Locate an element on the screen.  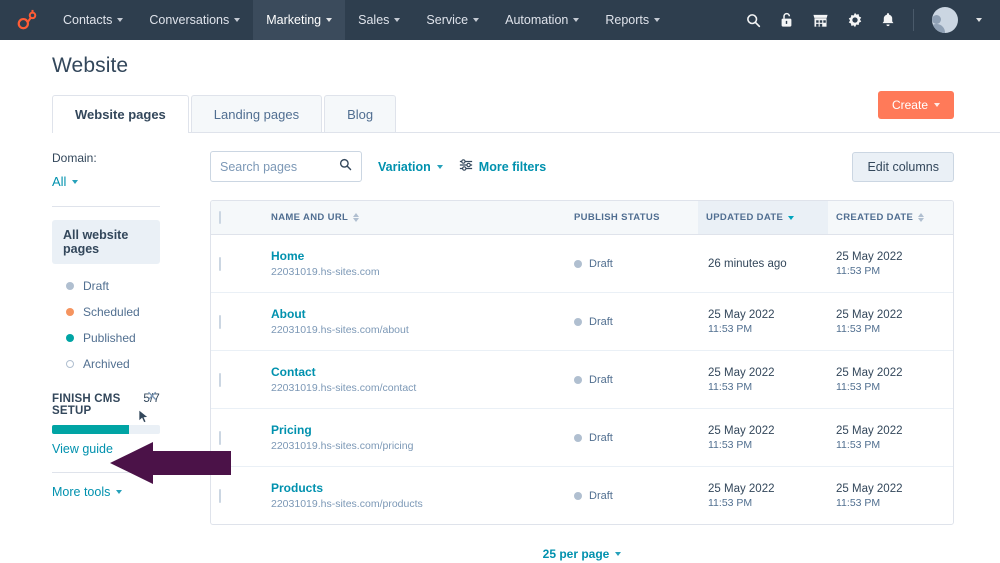
variation-dropdown: Variation is located at coordinates (410, 167).